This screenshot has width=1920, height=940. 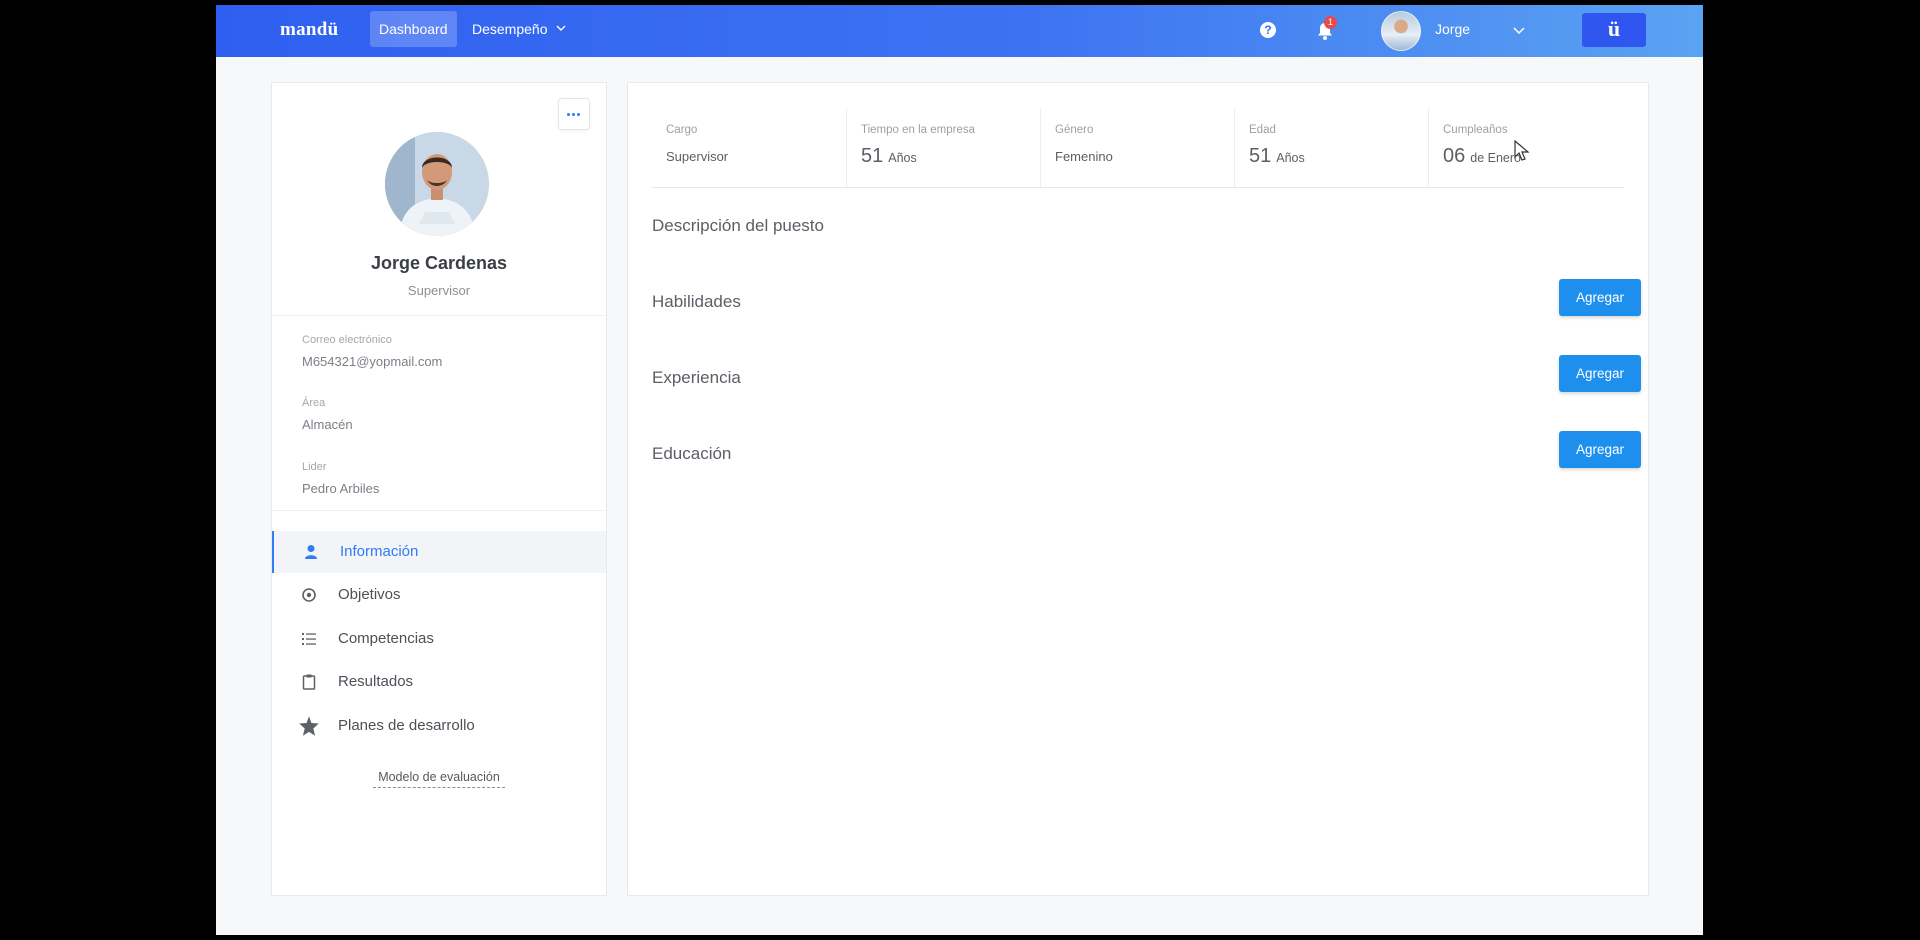 I want to click on clipboard-icon, so click(x=309, y=682).